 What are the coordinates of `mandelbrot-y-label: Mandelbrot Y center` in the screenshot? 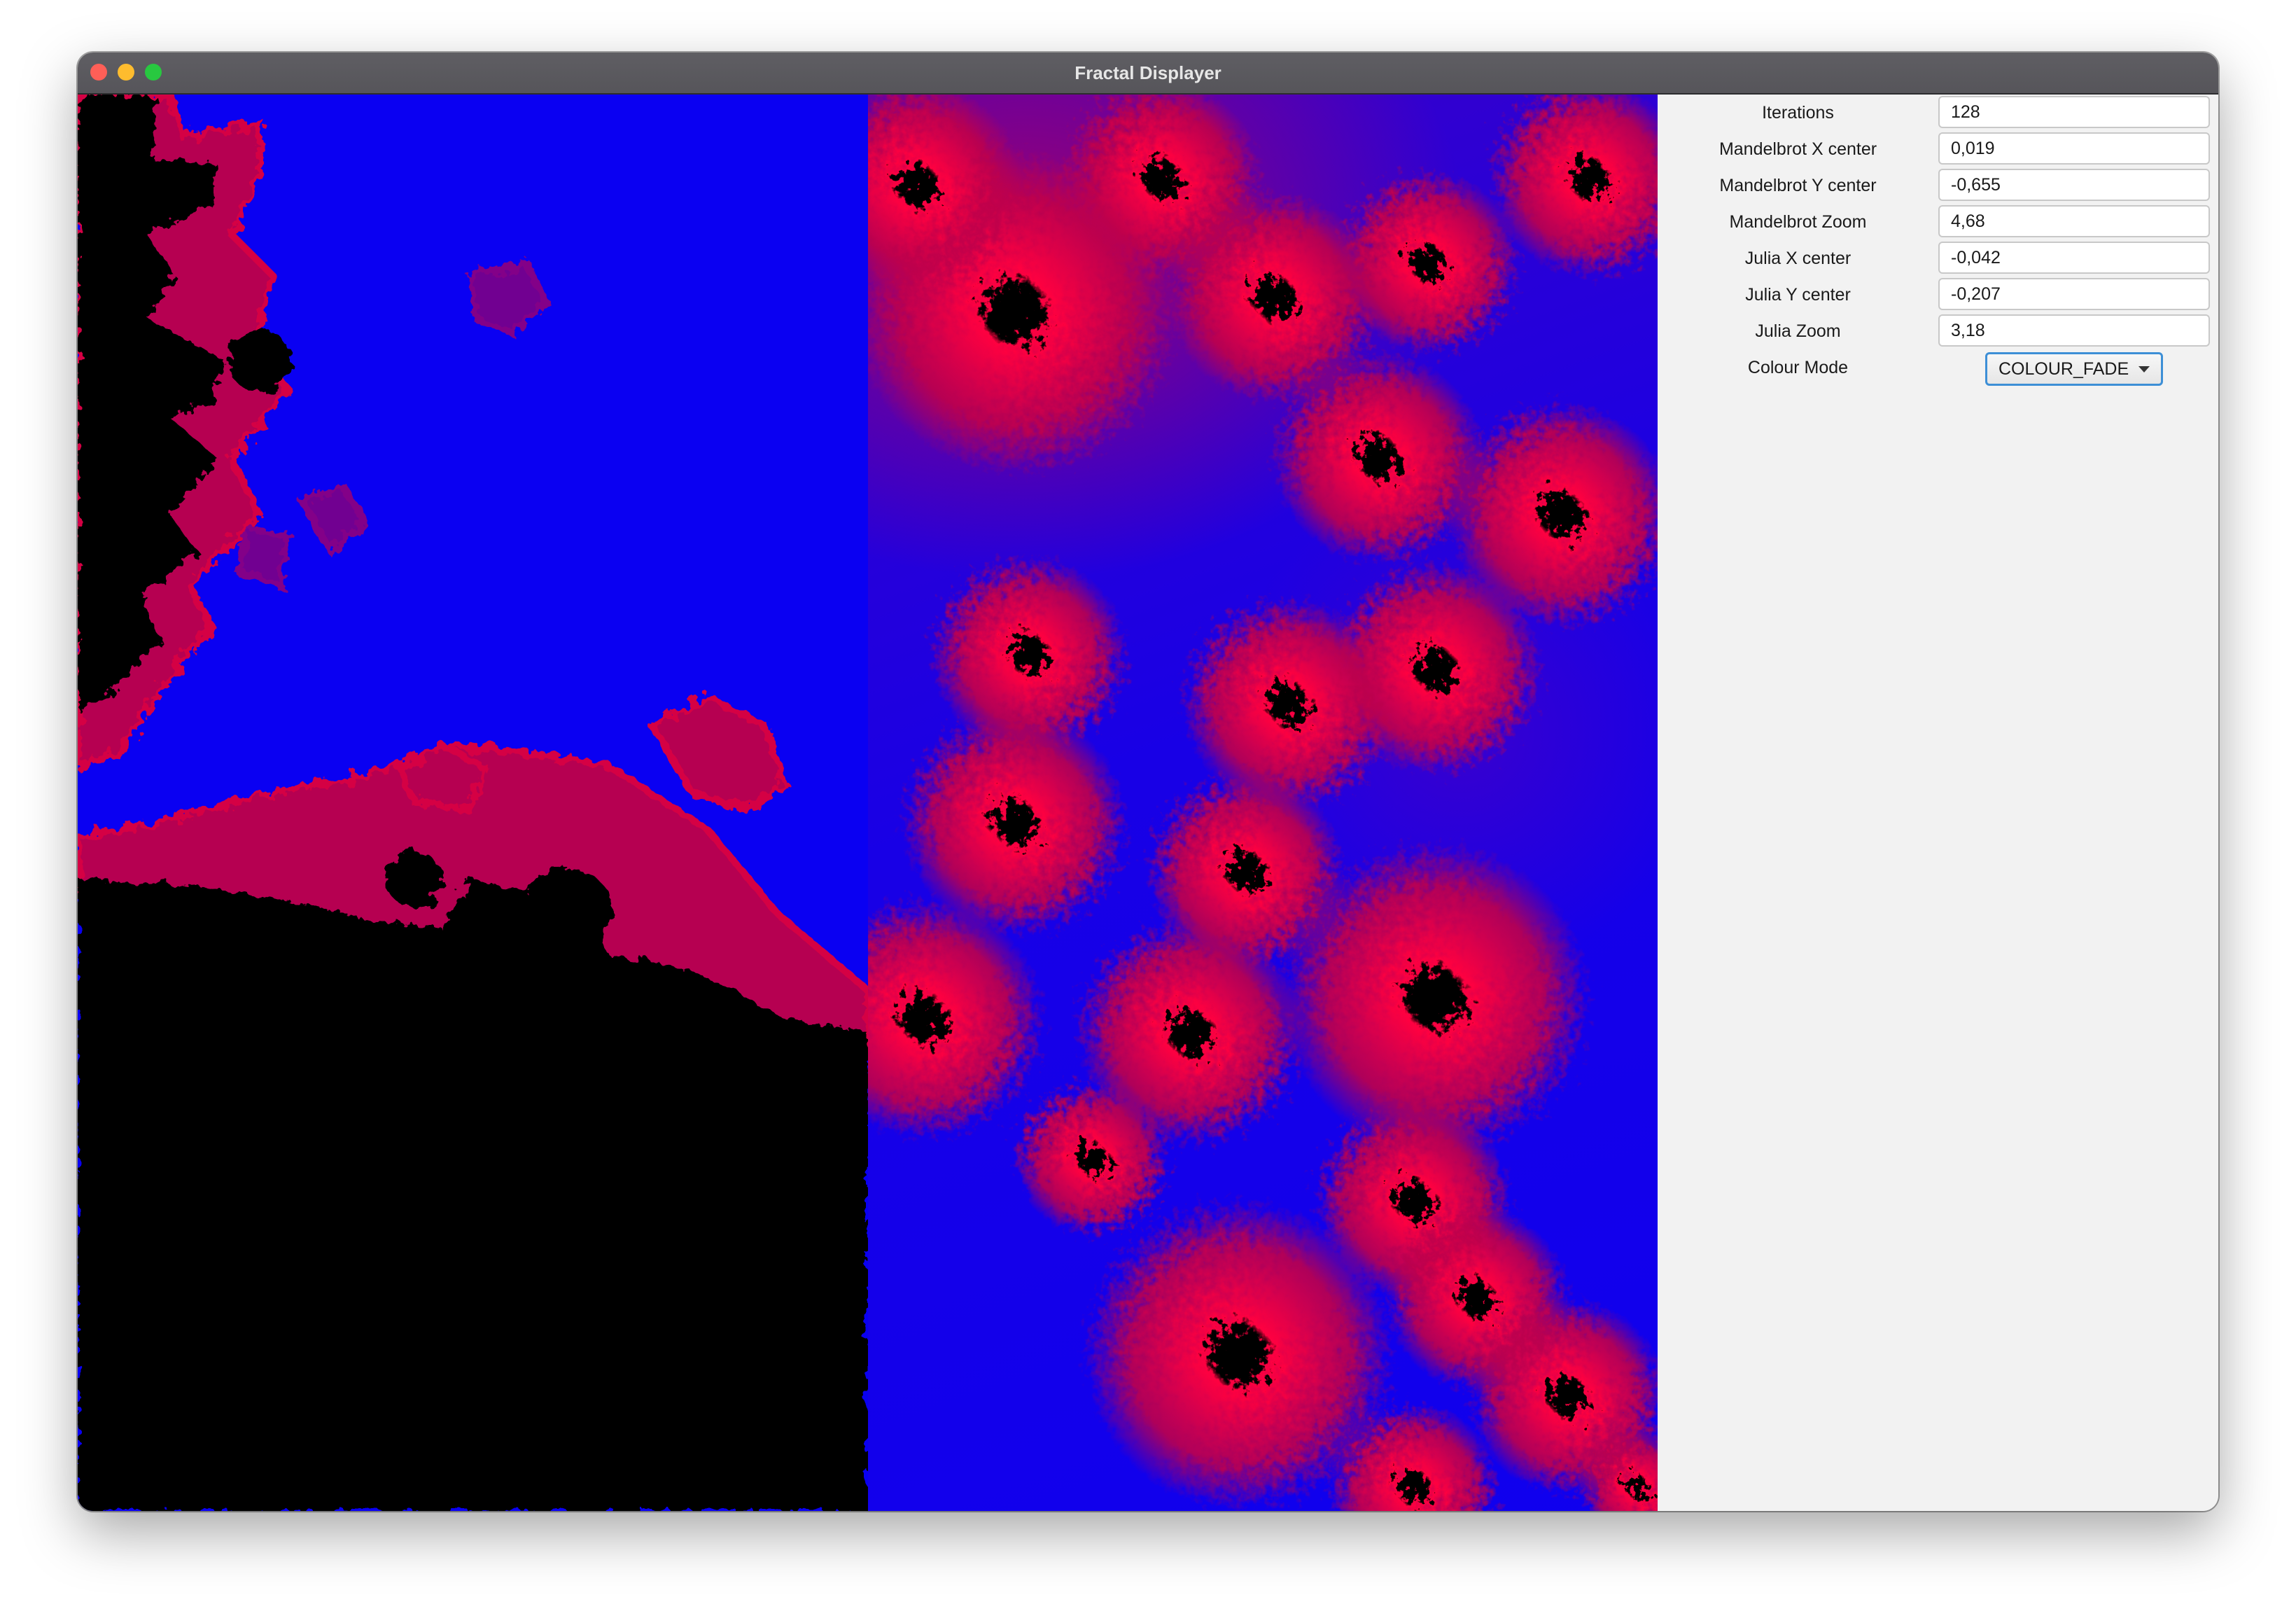 It's located at (1798, 185).